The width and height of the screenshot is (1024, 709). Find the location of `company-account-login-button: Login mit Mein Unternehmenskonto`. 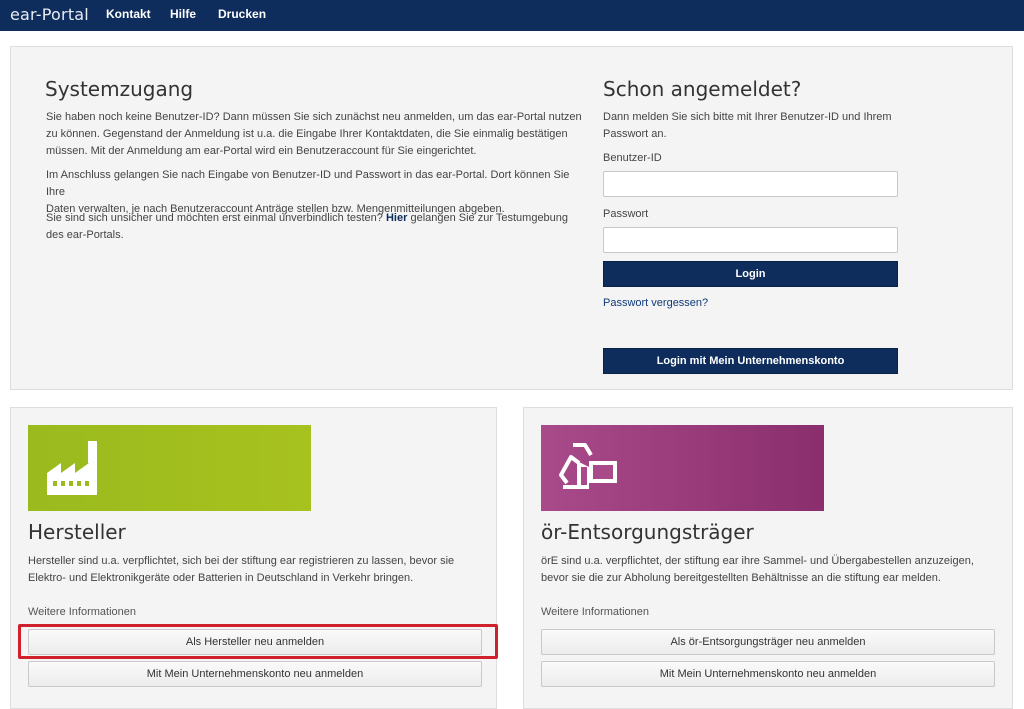

company-account-login-button: Login mit Mein Unternehmenskonto is located at coordinates (750, 361).